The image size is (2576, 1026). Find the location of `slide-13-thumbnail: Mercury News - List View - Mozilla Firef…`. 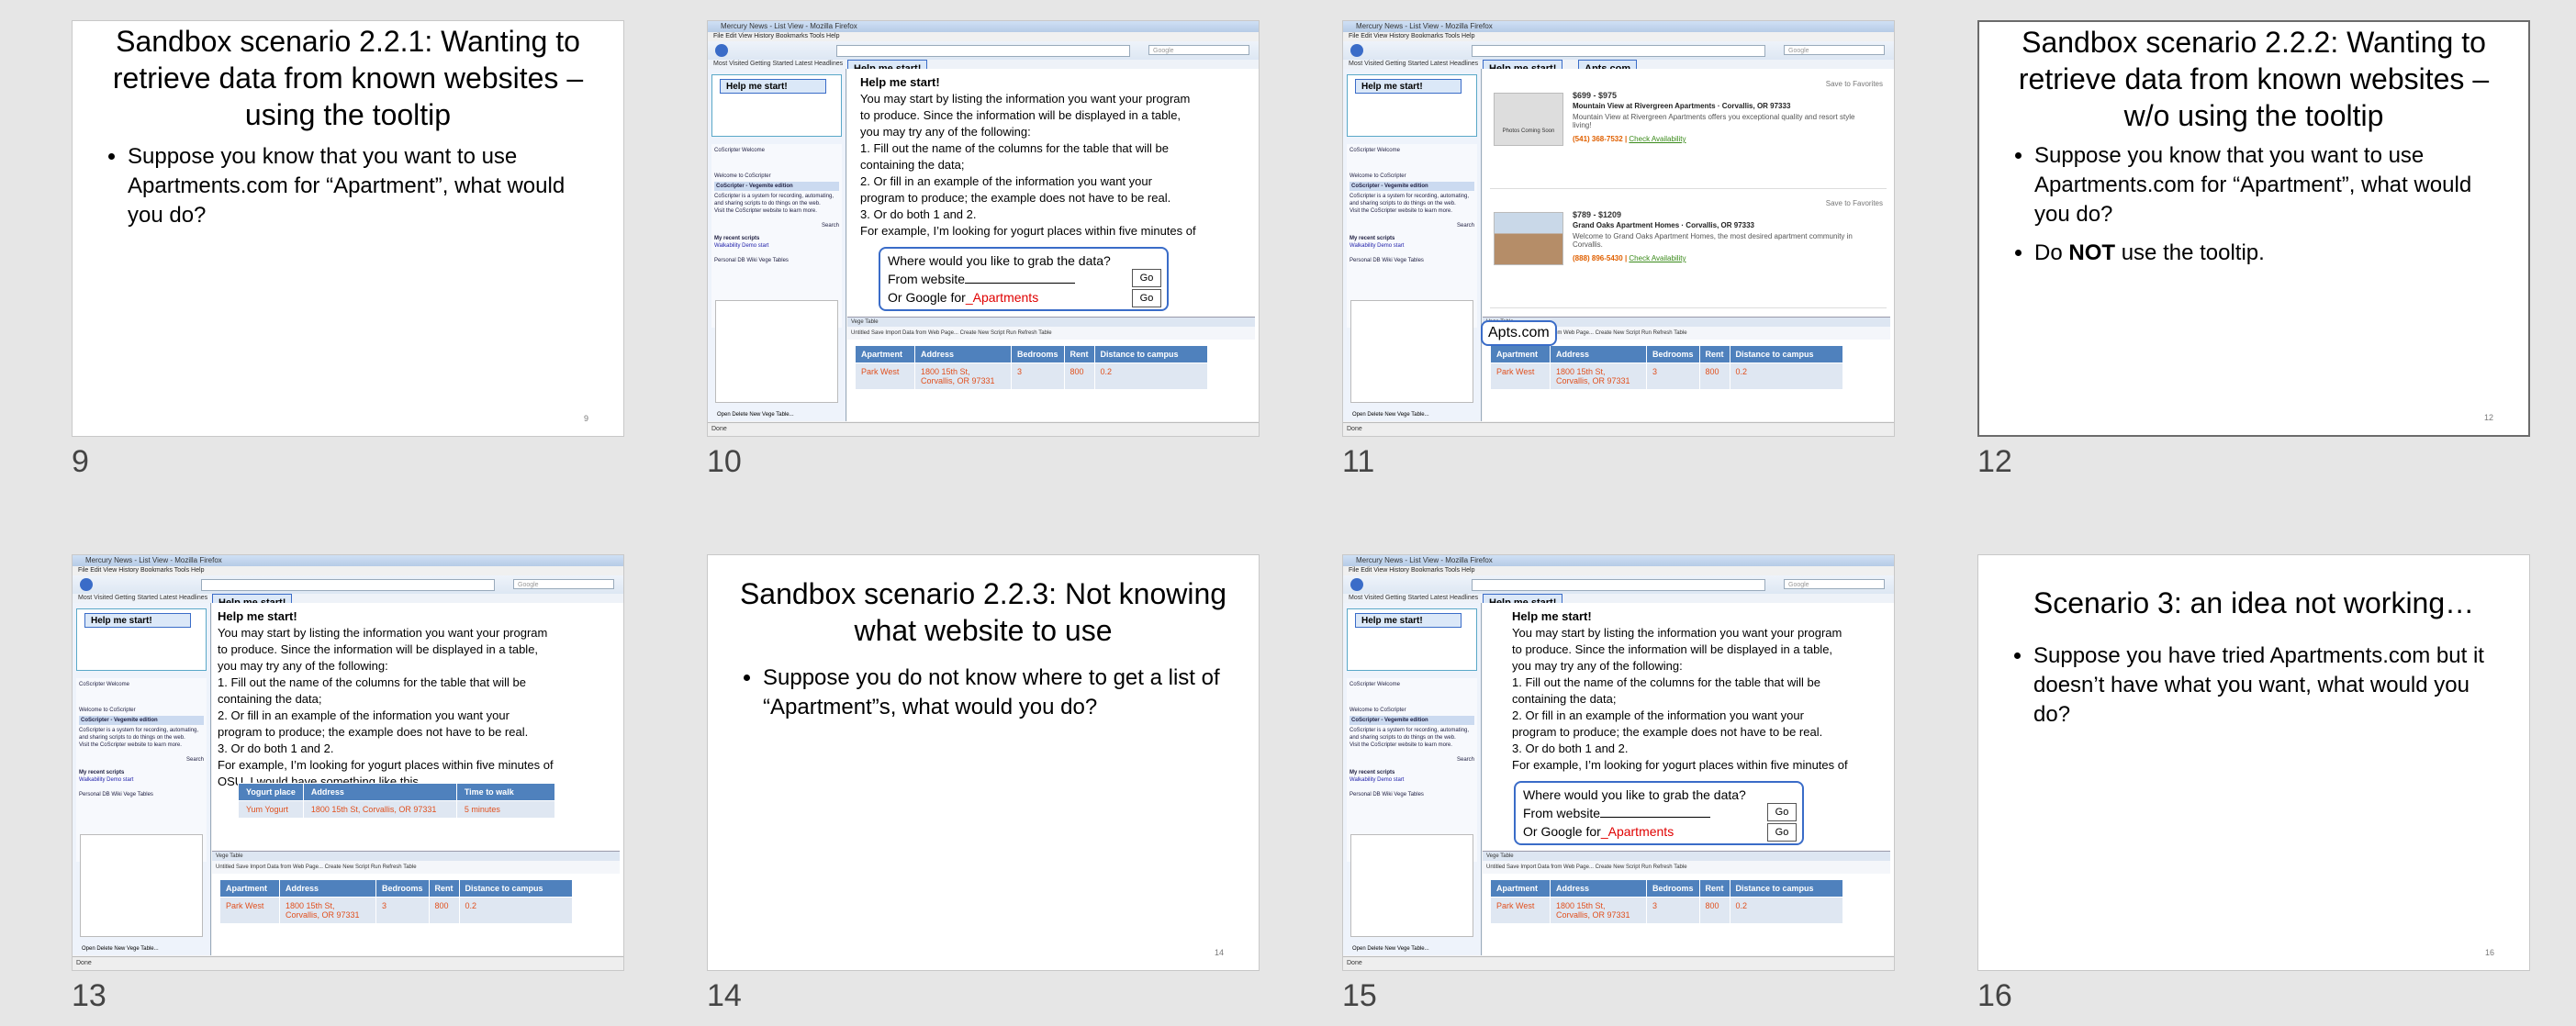

slide-13-thumbnail: Mercury News - List View - Mozilla Firef… is located at coordinates (348, 762).